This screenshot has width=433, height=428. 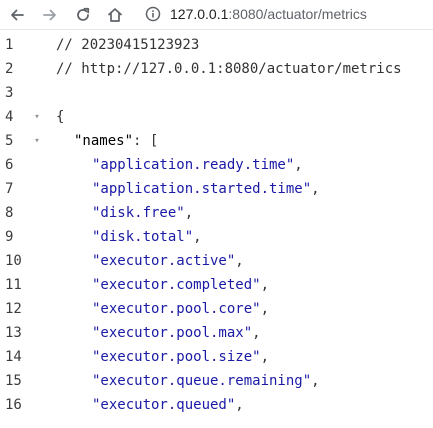 I want to click on code-content: "executor.completed",, so click(x=180, y=285).